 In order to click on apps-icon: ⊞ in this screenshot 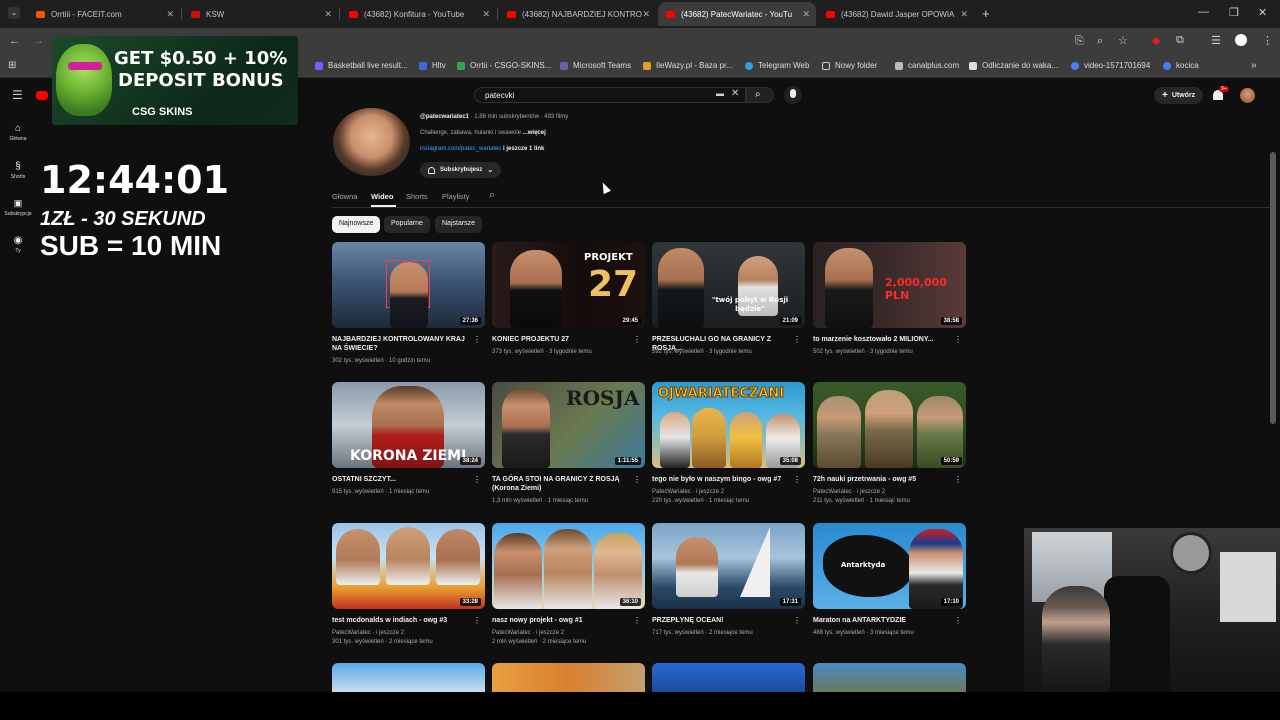, I will do `click(12, 65)`.